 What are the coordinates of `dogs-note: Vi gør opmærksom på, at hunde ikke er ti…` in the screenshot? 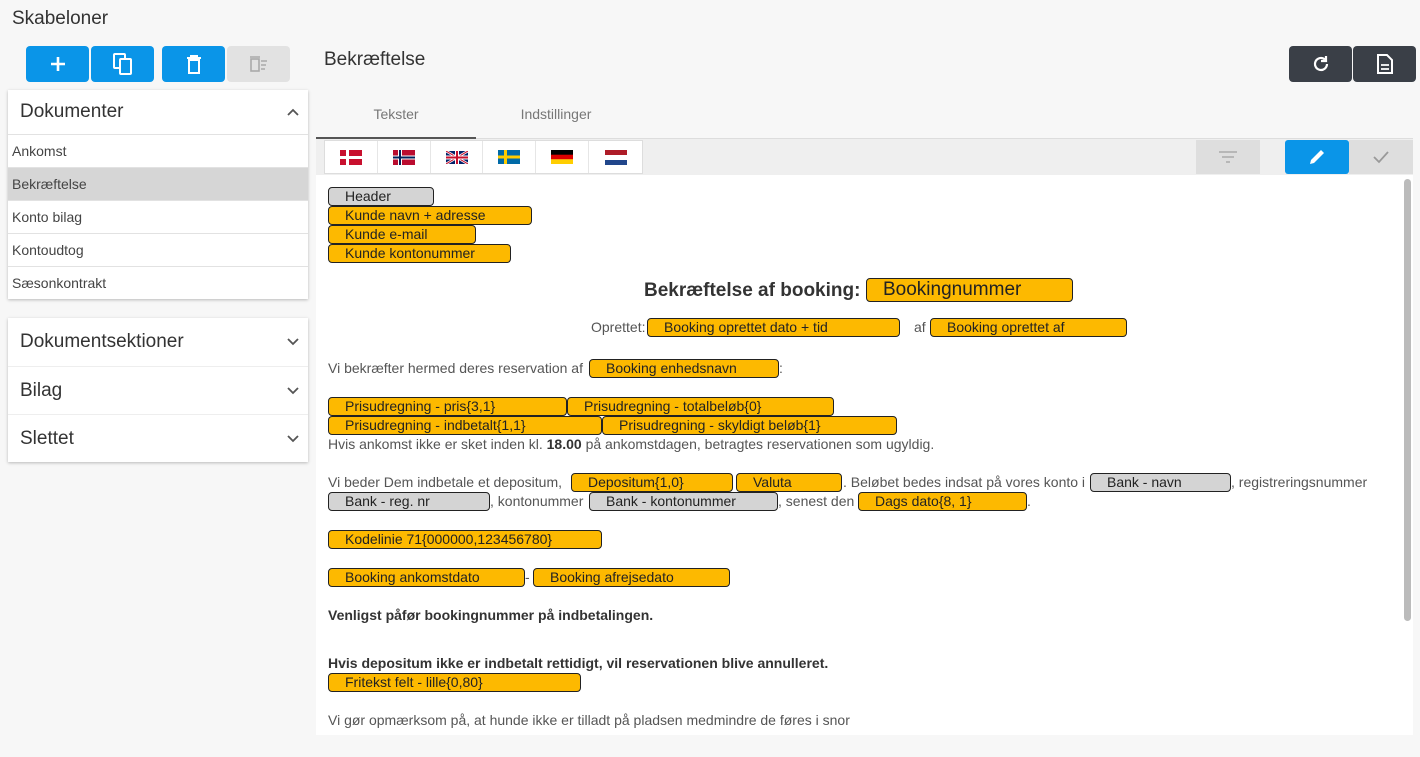 It's located at (589, 720).